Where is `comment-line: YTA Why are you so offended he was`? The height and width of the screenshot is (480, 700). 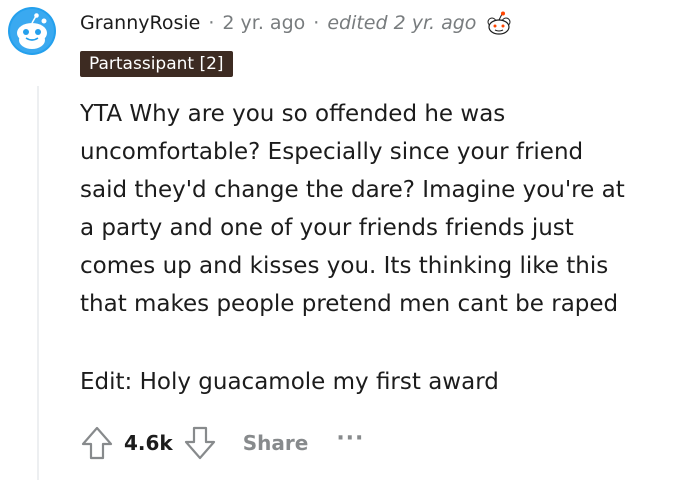
comment-line: YTA Why are you so offended he was is located at coordinates (293, 114).